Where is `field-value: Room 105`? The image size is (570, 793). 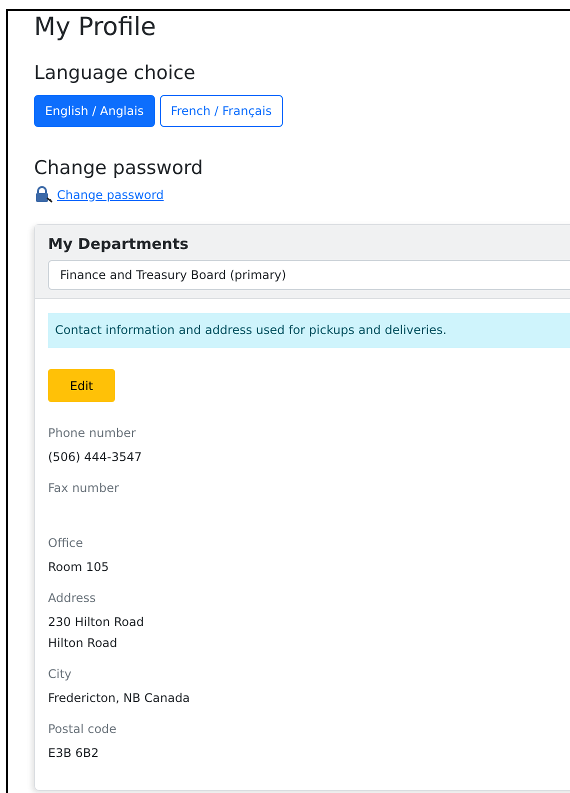 field-value: Room 105 is located at coordinates (79, 567).